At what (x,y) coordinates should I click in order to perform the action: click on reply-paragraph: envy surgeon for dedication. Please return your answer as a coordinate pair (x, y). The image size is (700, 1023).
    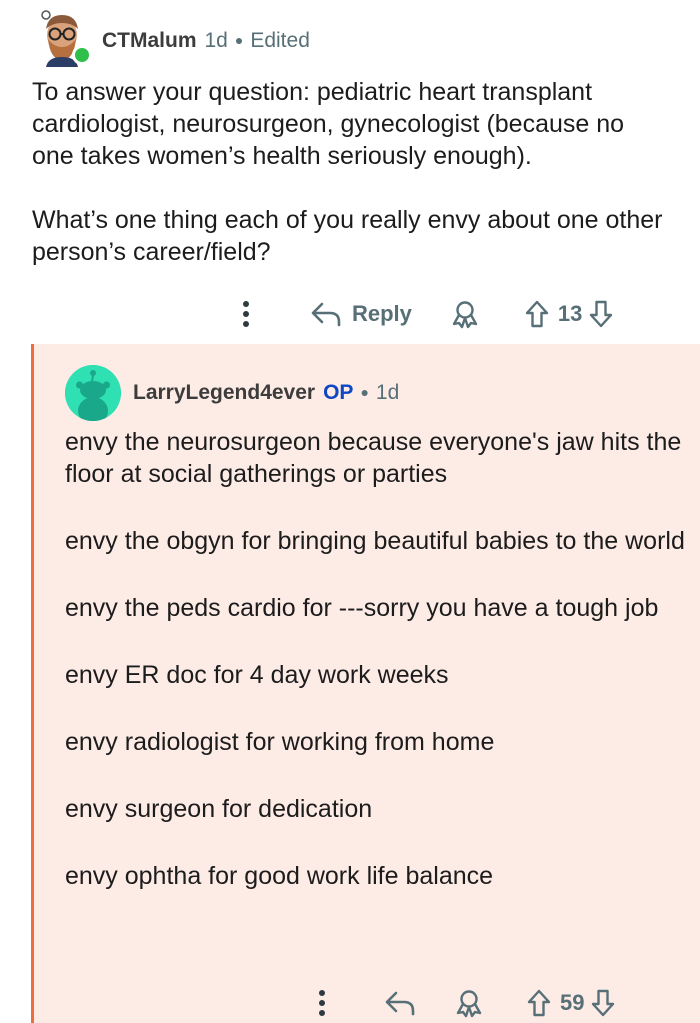
    Looking at the image, I should click on (219, 809).